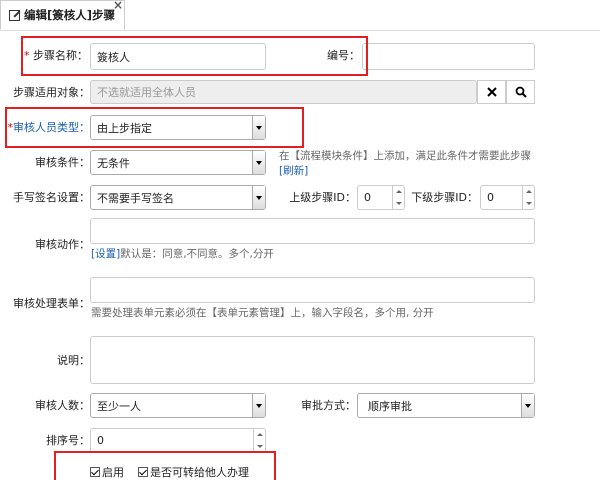 The width and height of the screenshot is (600, 480). Describe the element at coordinates (448, 56) in the screenshot. I see `number-input` at that location.